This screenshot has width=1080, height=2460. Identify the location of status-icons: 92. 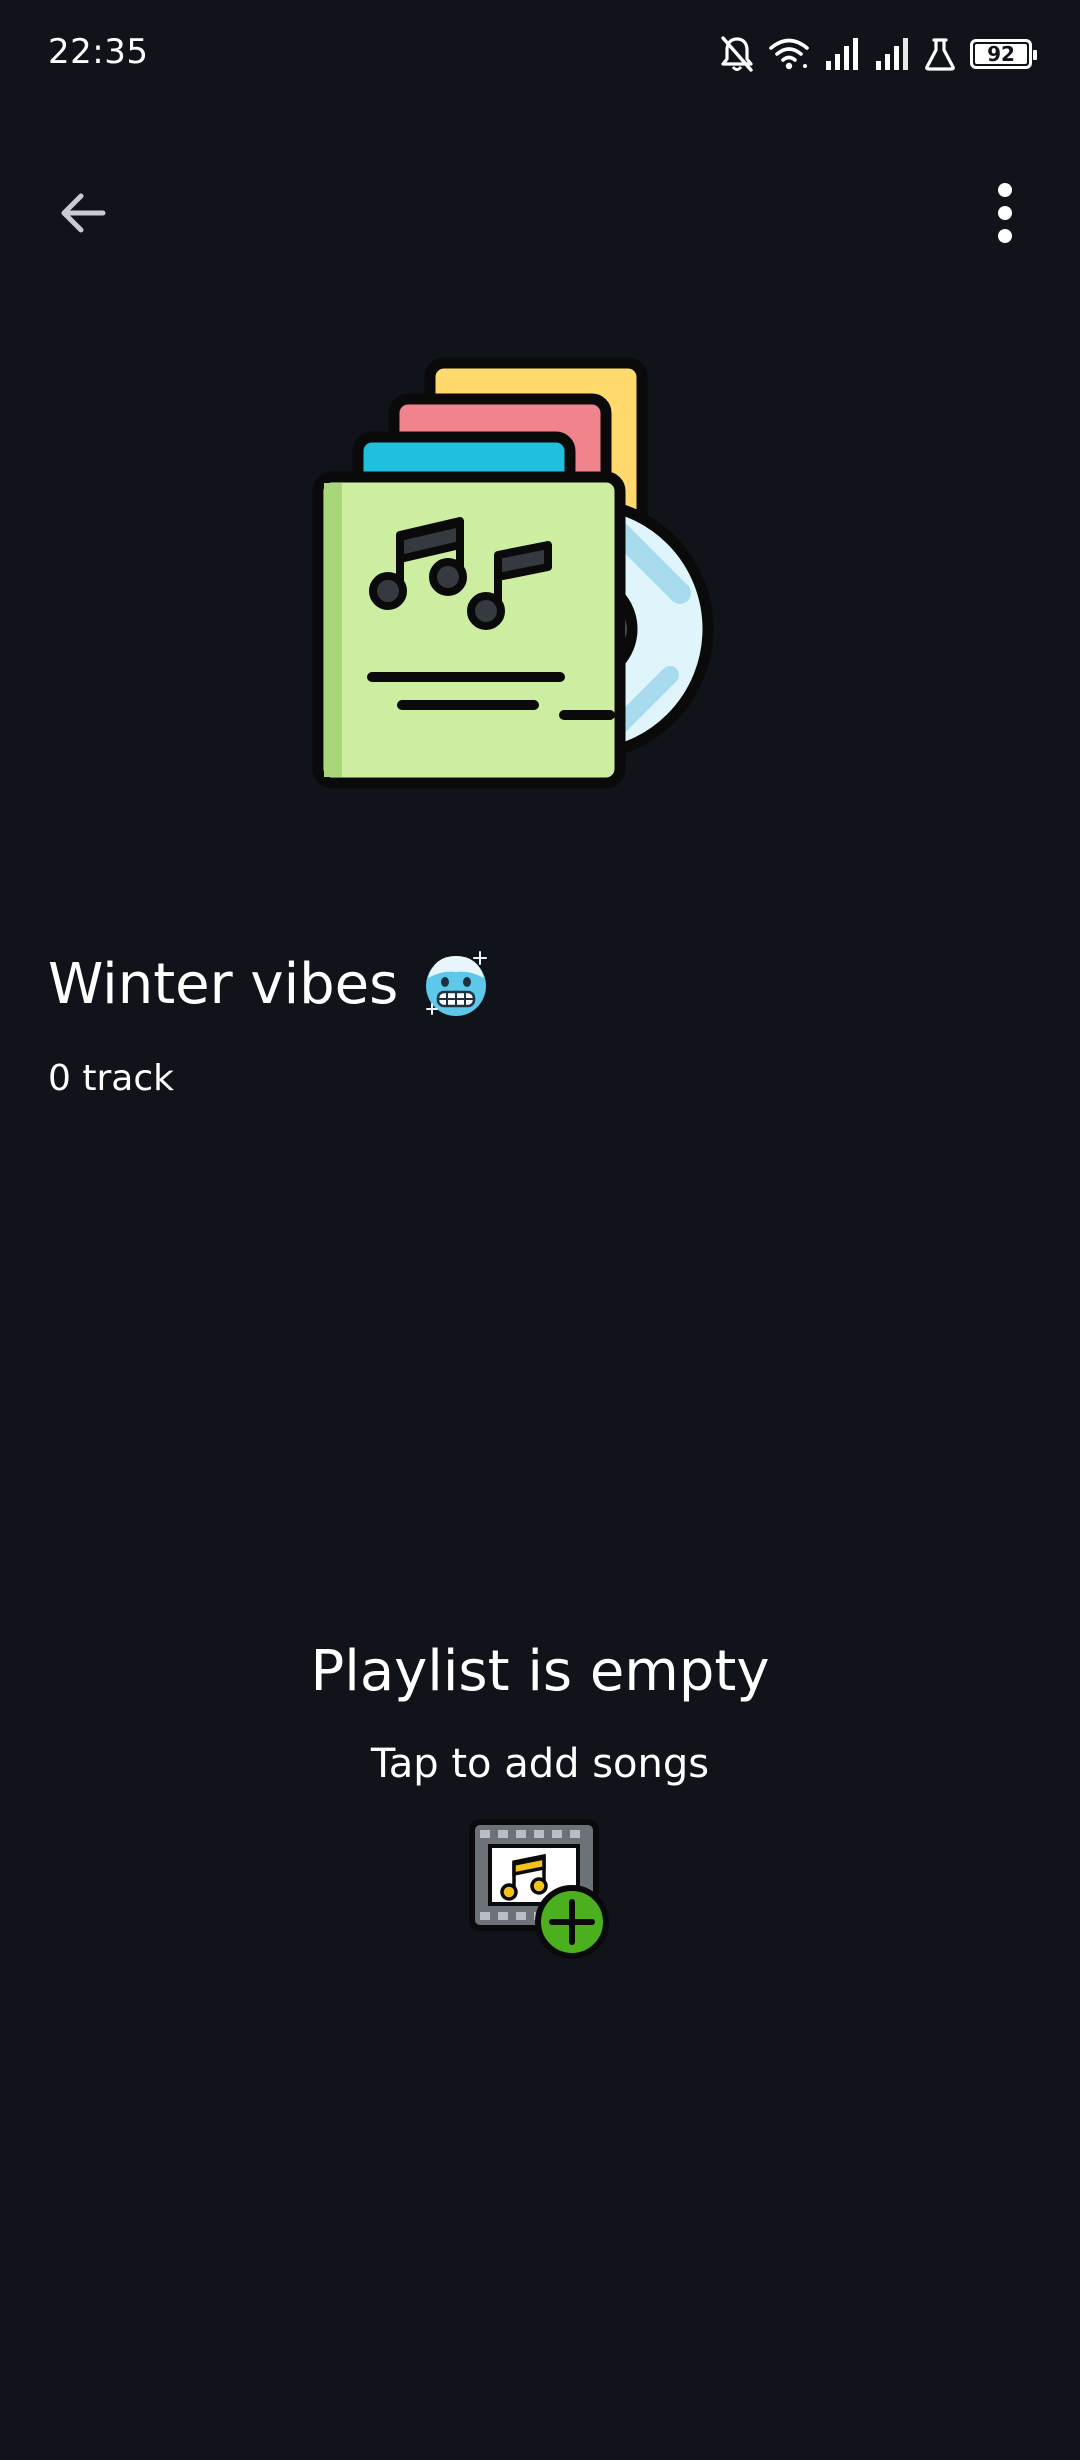
(878, 54).